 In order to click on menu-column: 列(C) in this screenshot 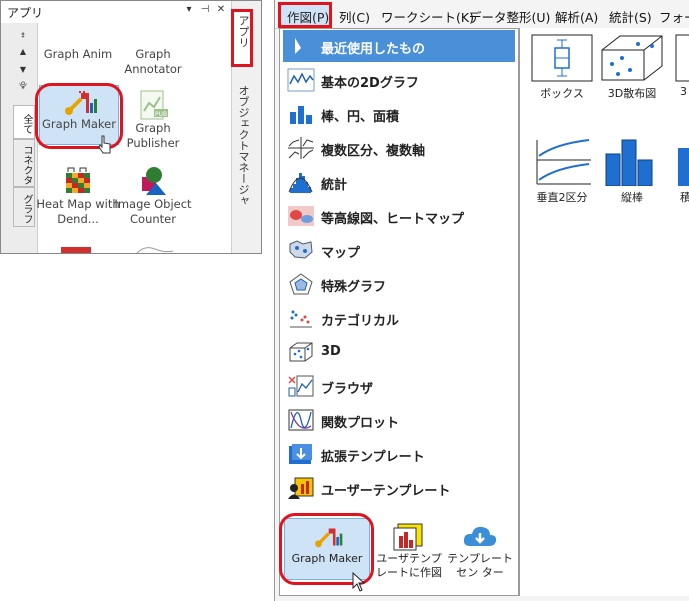, I will do `click(354, 16)`.